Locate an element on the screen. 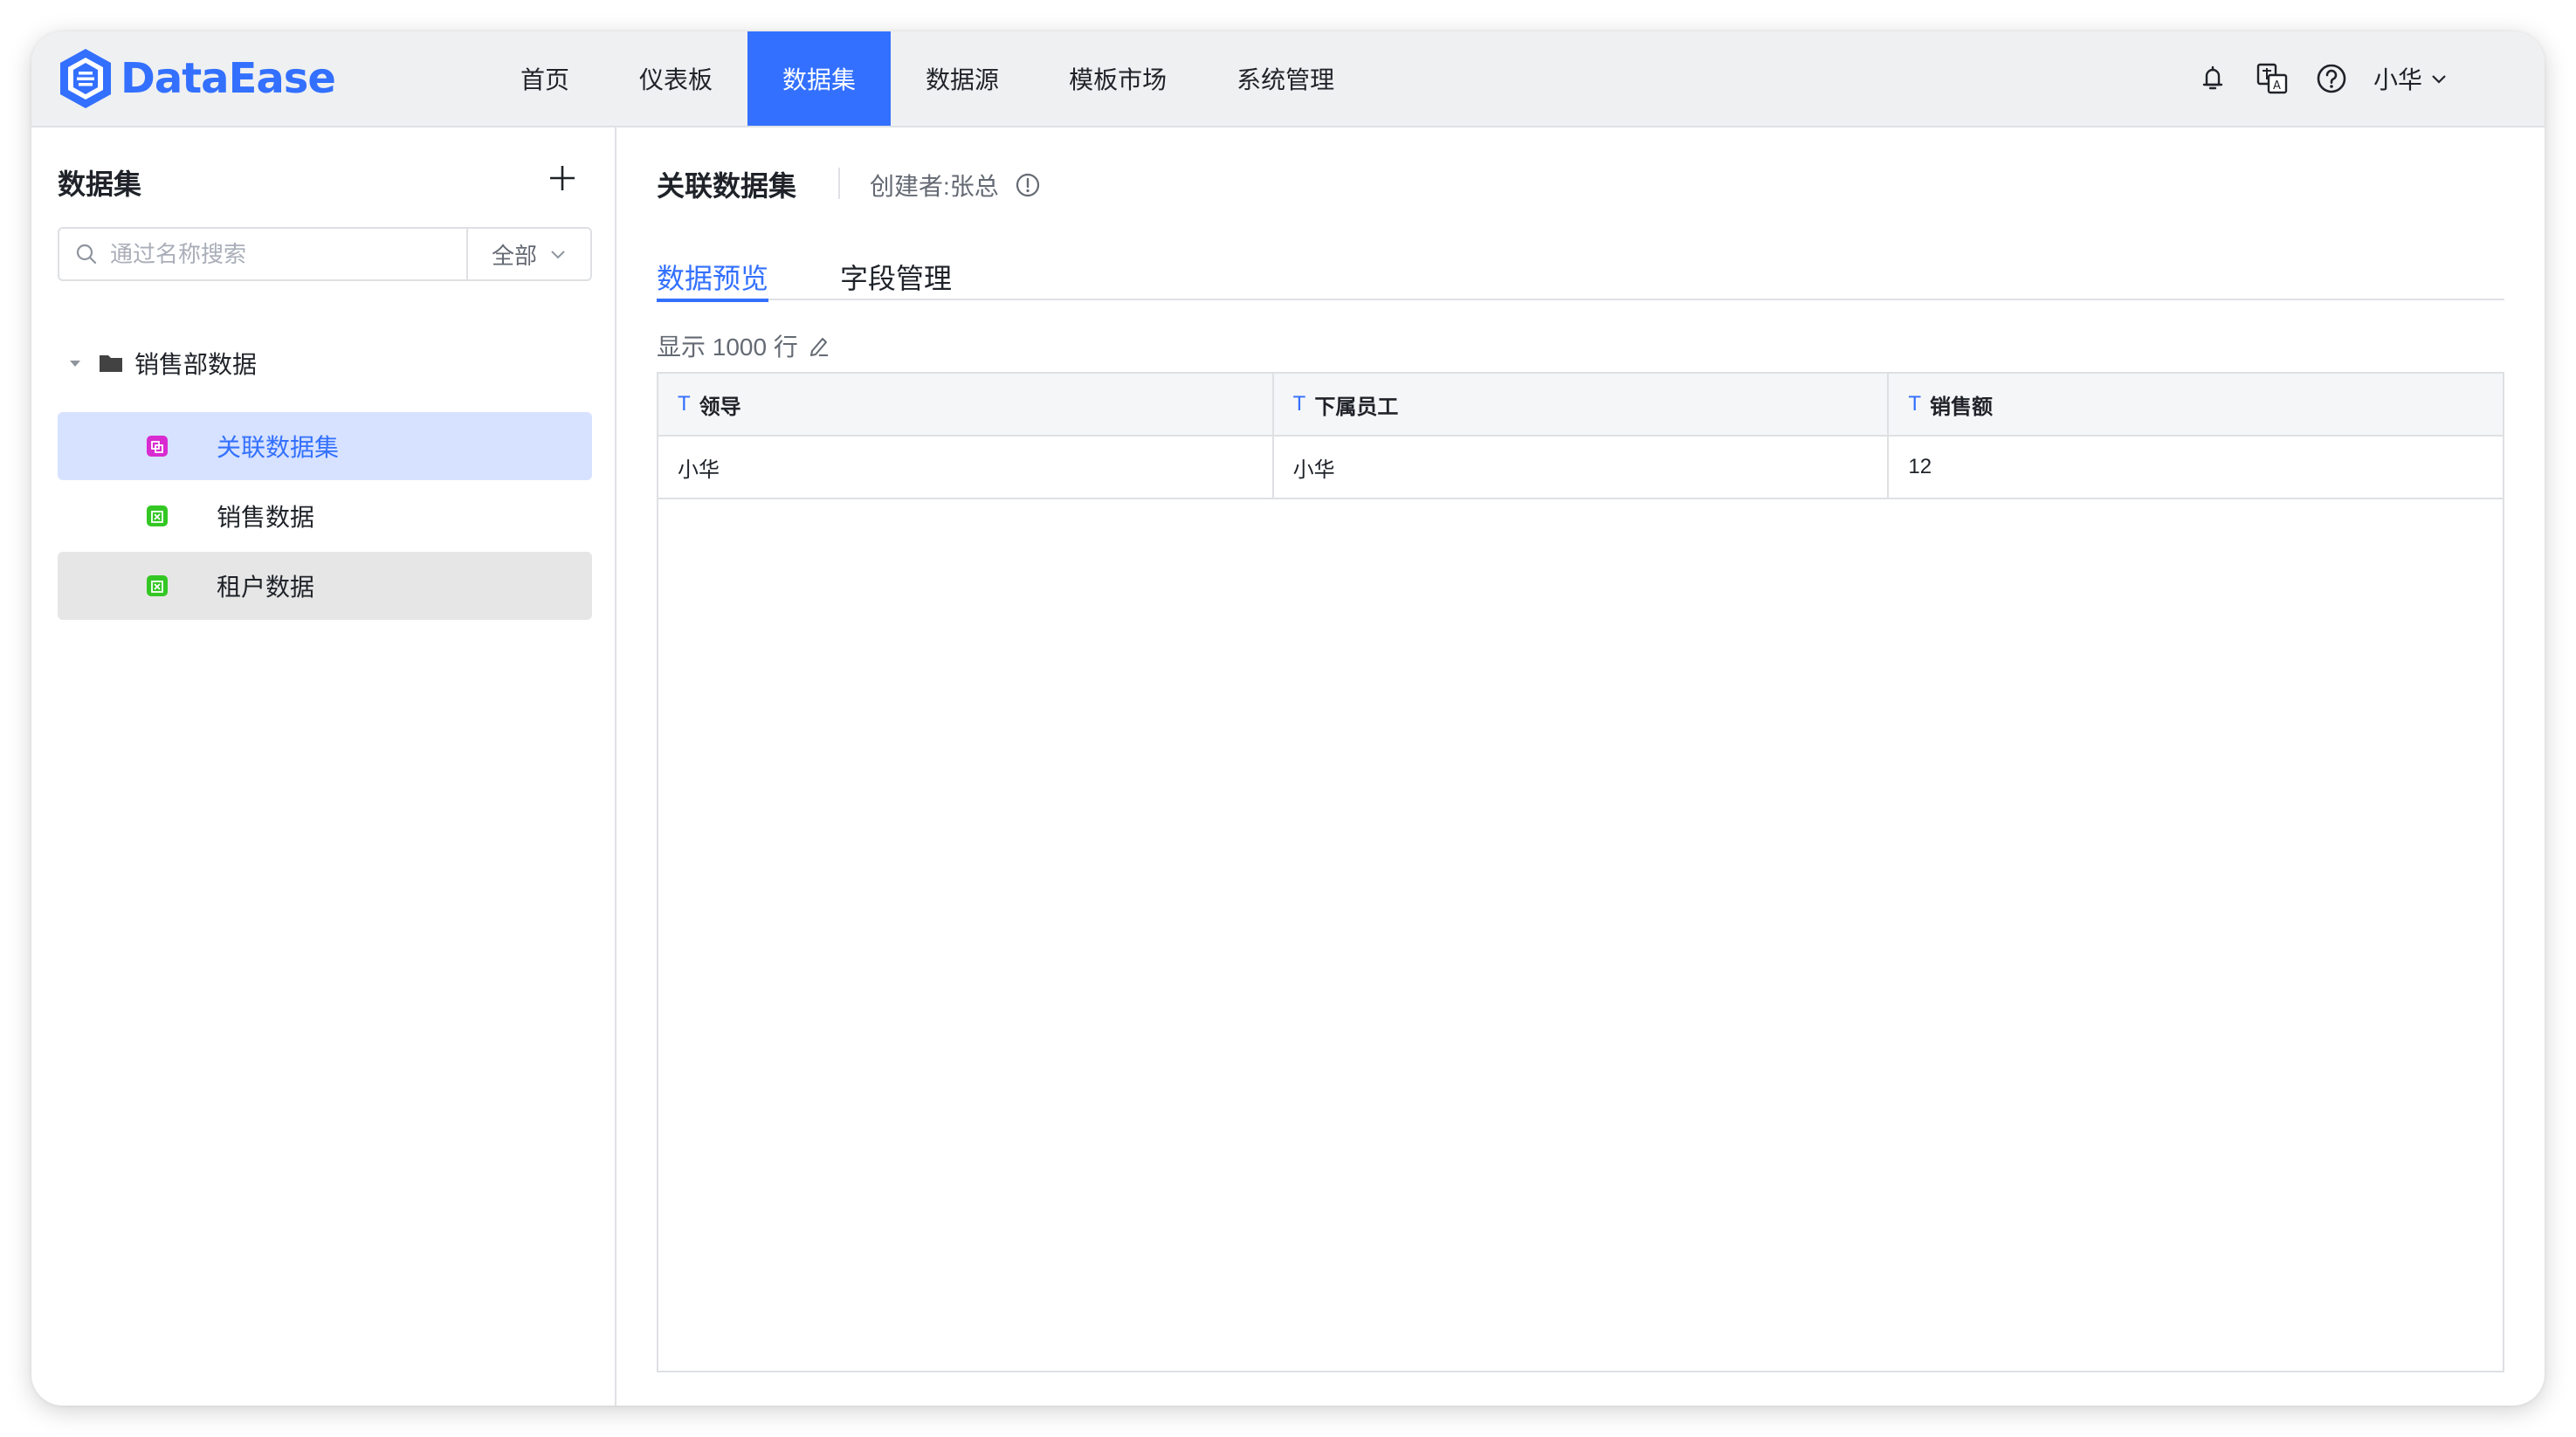  plus-icon is located at coordinates (562, 178).